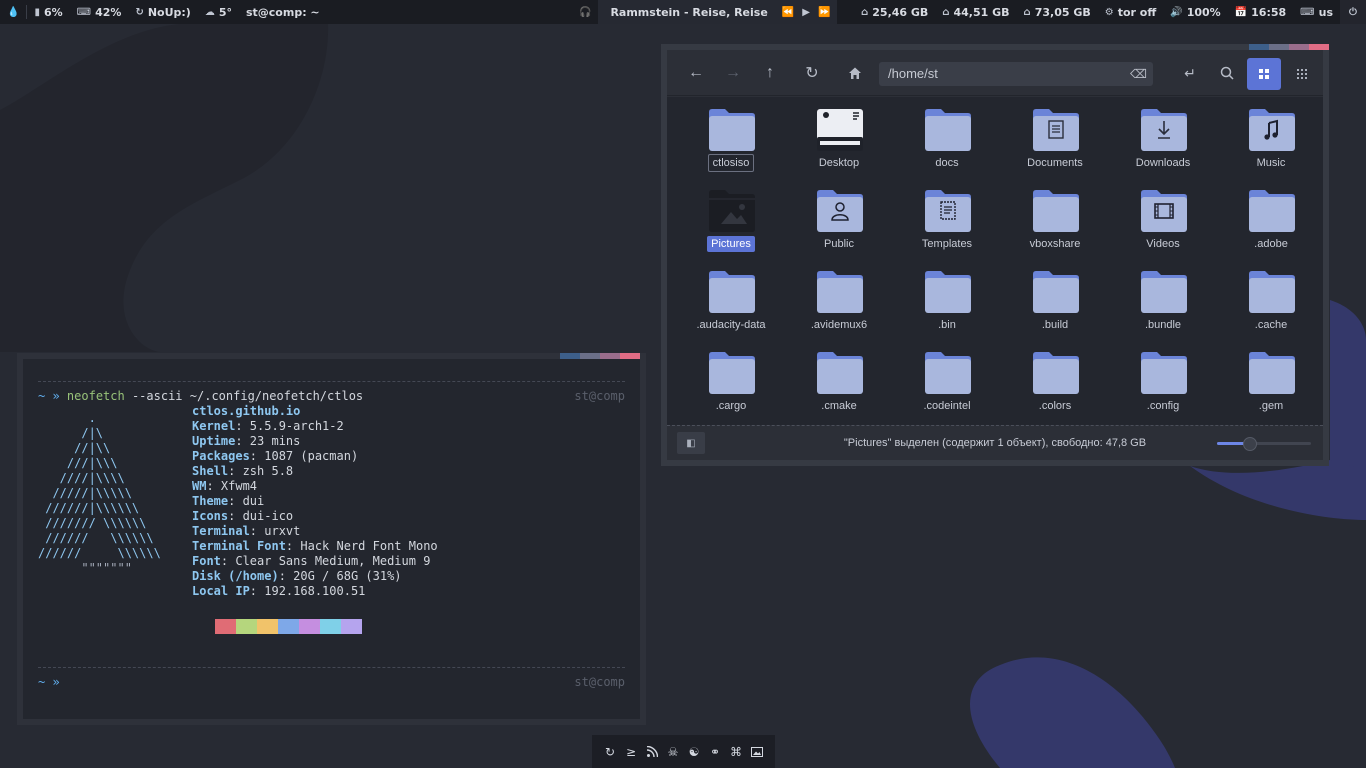 The image size is (1366, 768). What do you see at coordinates (947, 383) in the screenshot?
I see `folder-item: .codeintel` at bounding box center [947, 383].